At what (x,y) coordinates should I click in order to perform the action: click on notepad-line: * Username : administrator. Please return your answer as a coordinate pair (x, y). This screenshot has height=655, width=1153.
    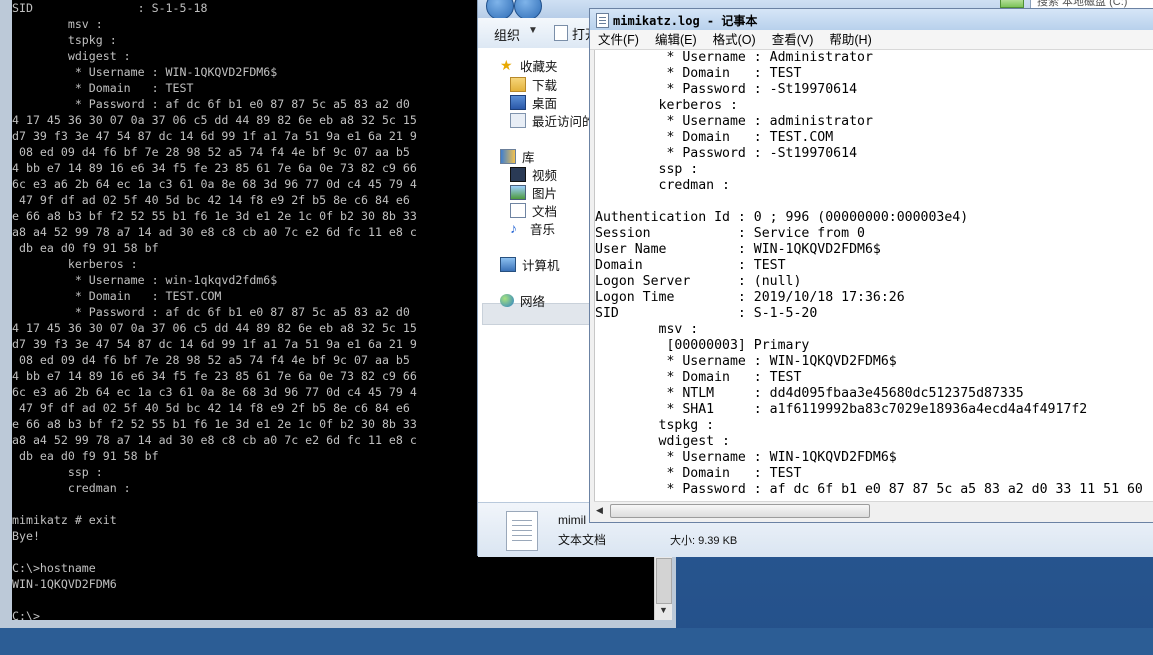
    Looking at the image, I should click on (734, 121).